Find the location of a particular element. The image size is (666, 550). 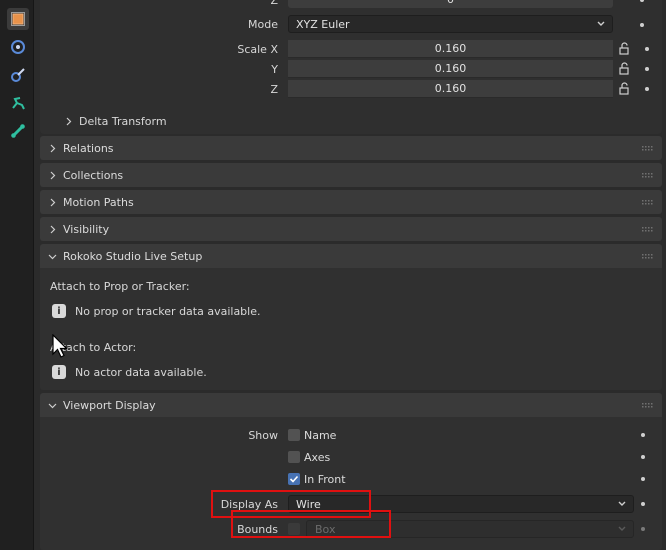

motion-paths-label: Motion Paths is located at coordinates (98, 202).